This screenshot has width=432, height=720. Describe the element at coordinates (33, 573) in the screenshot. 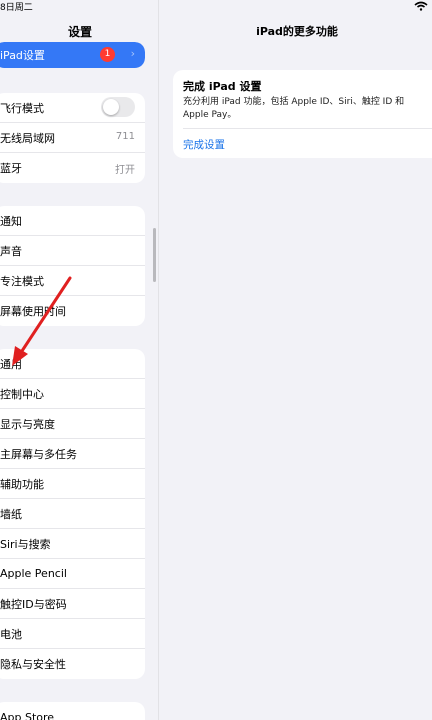

I see `sidebar-item-label: Apple Pencil` at that location.